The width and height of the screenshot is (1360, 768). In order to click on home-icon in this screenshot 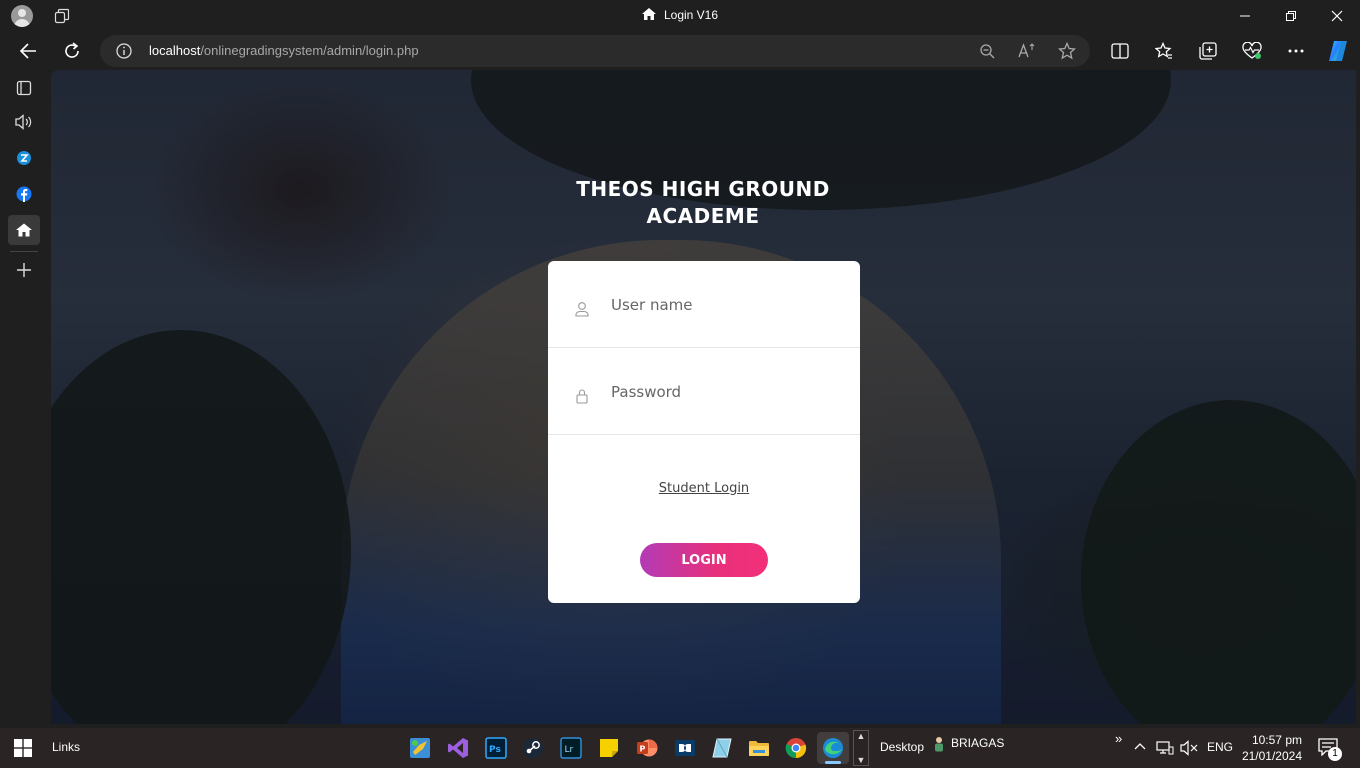, I will do `click(24, 230)`.